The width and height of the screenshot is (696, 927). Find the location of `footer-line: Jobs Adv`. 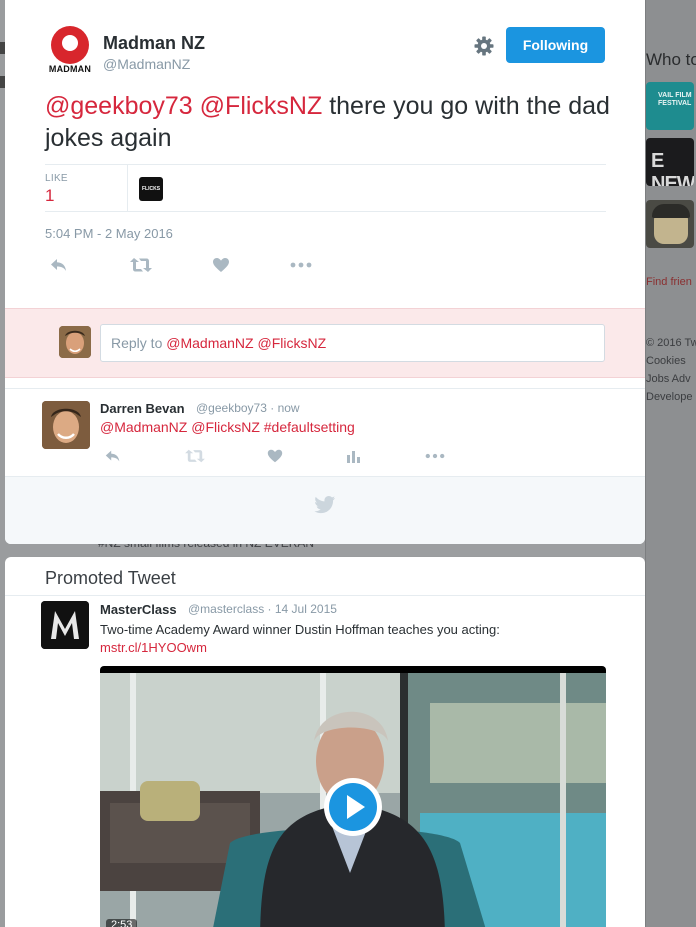

footer-line: Jobs Adv is located at coordinates (671, 379).